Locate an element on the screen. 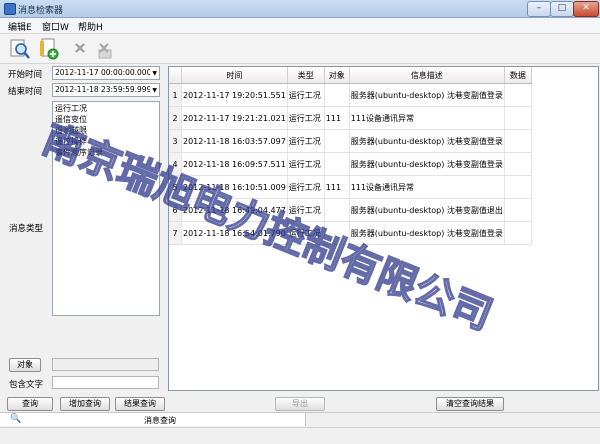  row-index: 6 is located at coordinates (175, 210).